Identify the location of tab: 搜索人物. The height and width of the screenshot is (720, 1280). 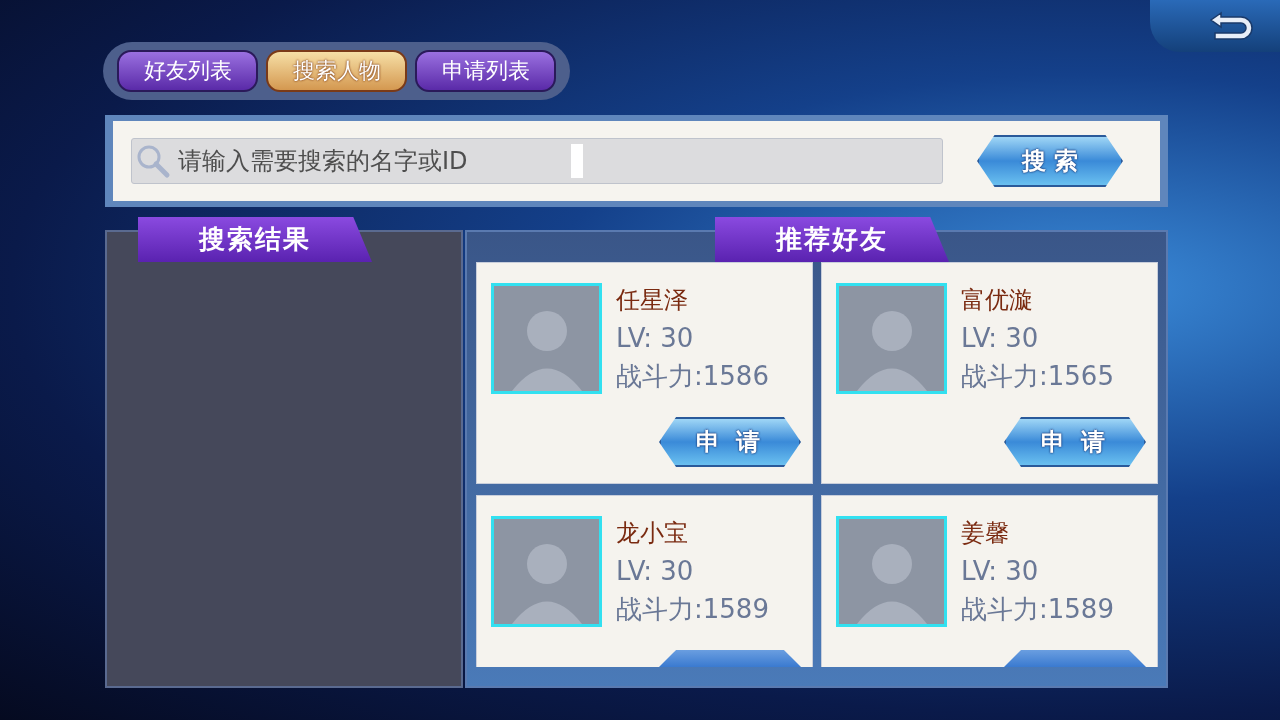
(336, 71).